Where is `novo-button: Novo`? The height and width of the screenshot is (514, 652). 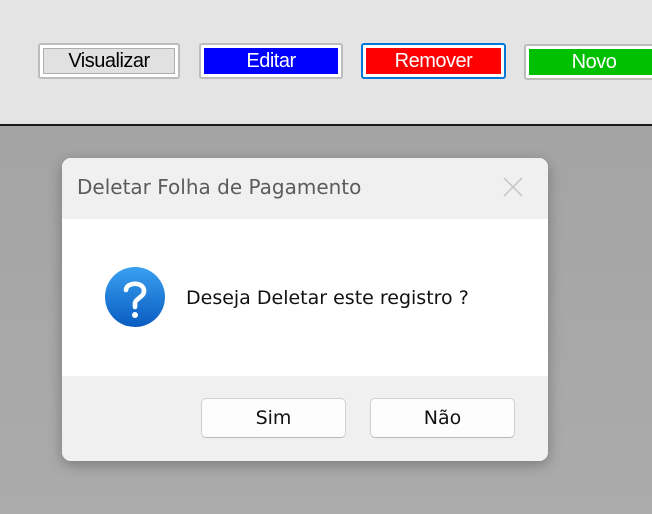 novo-button: Novo is located at coordinates (588, 62).